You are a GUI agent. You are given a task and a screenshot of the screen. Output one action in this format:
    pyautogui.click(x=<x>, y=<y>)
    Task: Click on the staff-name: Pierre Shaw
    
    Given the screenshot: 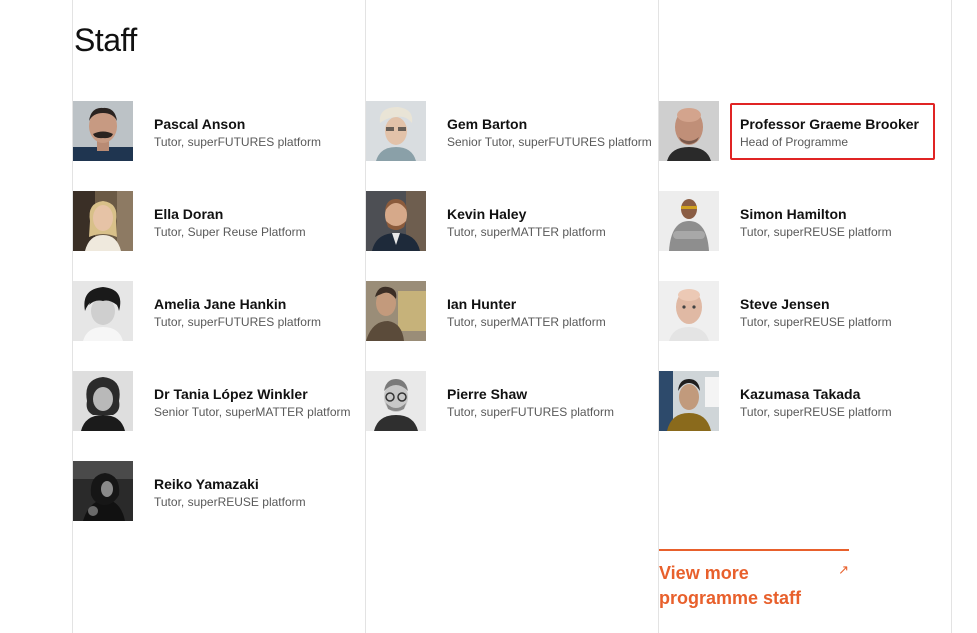 What is the action you would take?
    pyautogui.click(x=487, y=394)
    